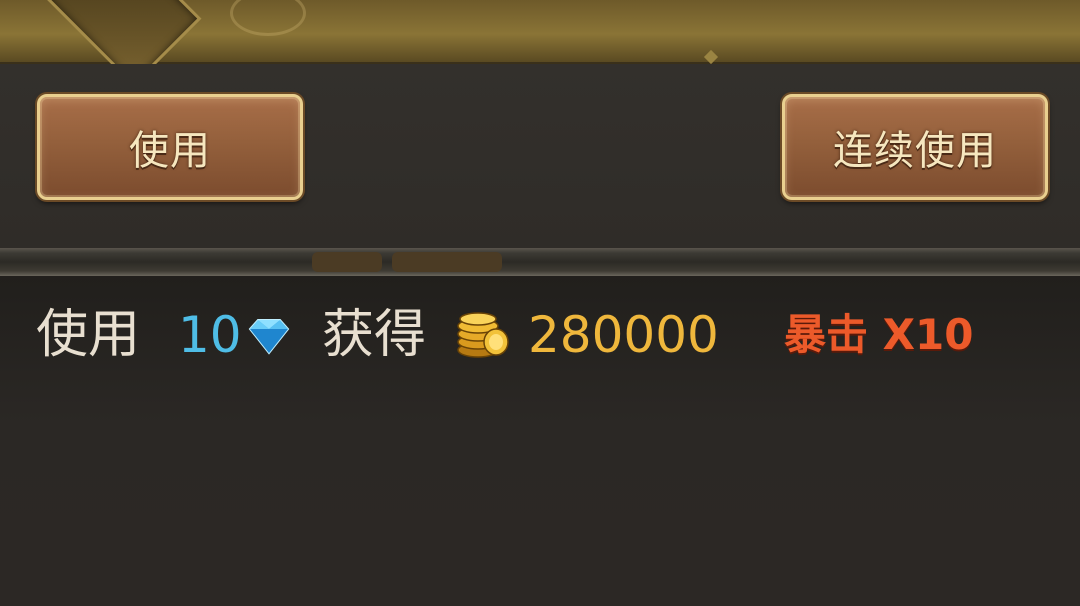  Describe the element at coordinates (88, 335) in the screenshot. I see `use-text: 使用` at that location.